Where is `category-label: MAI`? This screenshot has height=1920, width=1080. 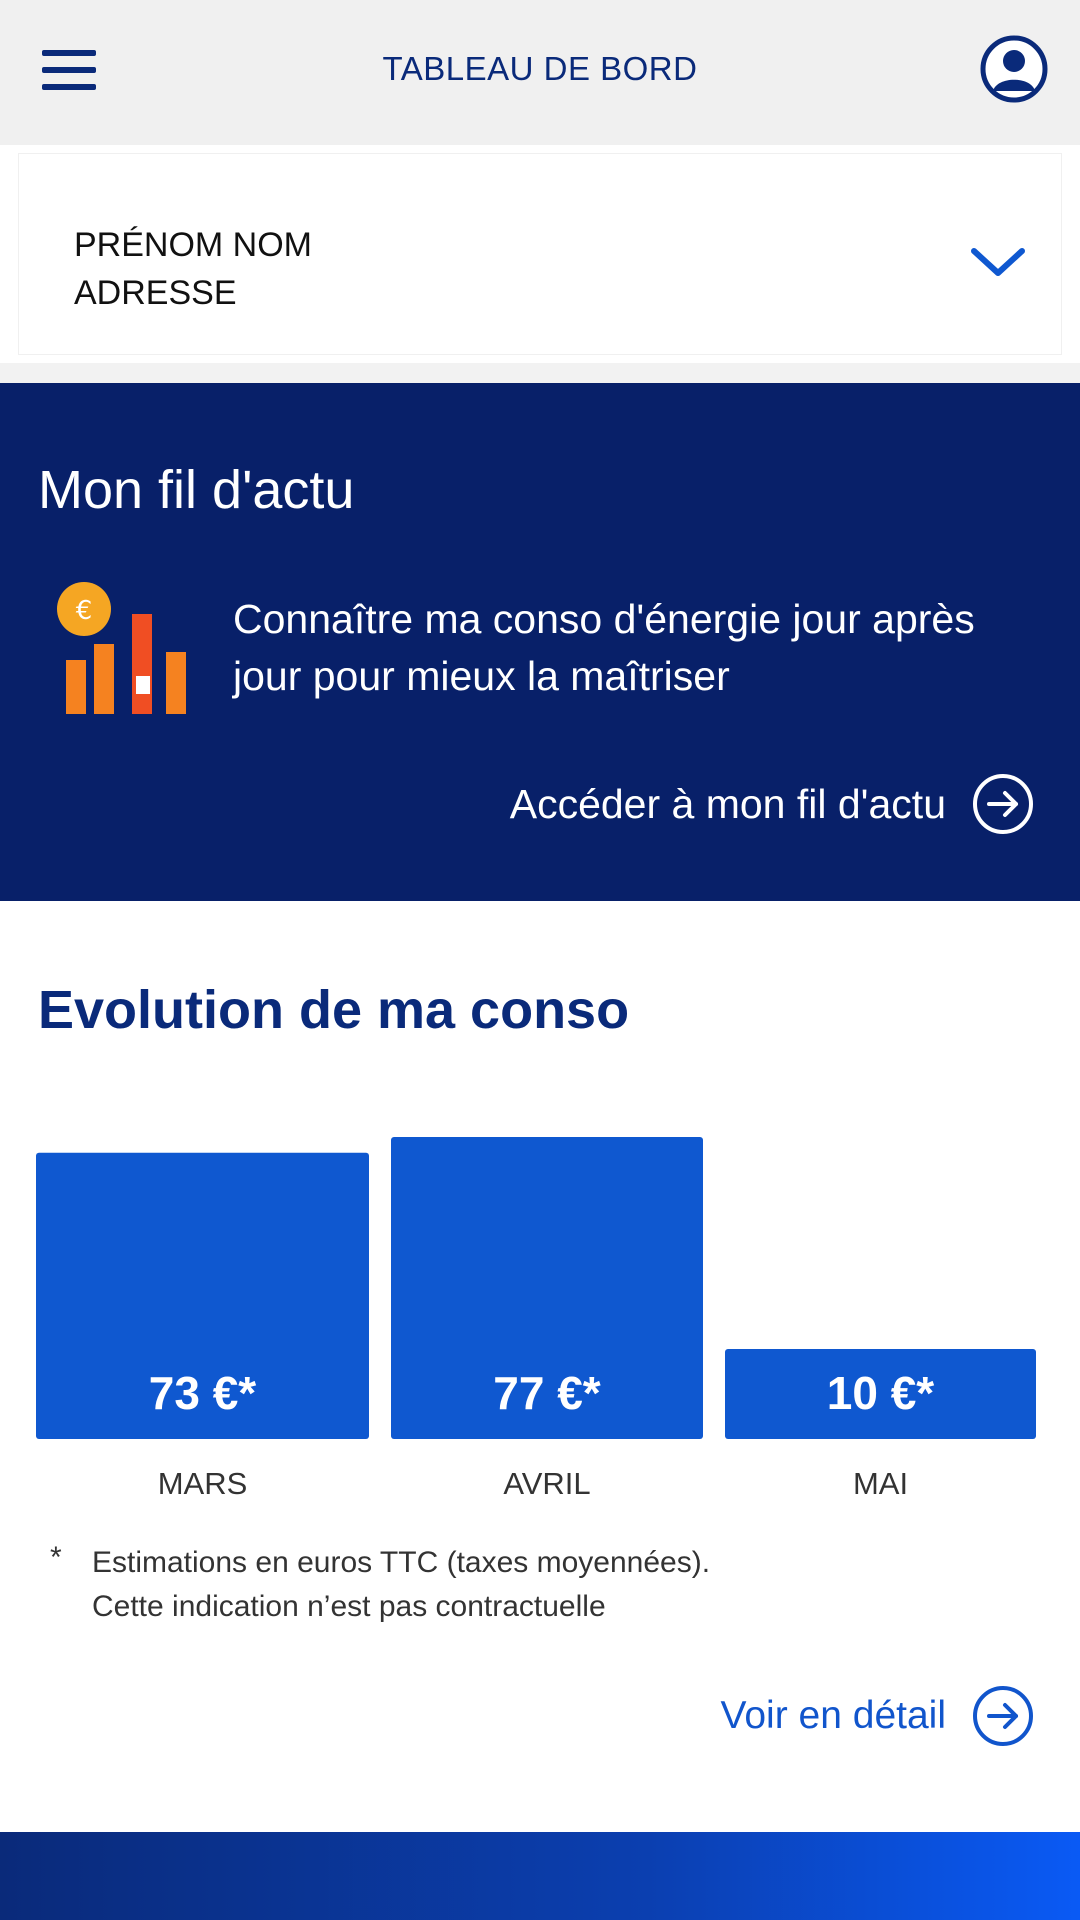 category-label: MAI is located at coordinates (880, 1483).